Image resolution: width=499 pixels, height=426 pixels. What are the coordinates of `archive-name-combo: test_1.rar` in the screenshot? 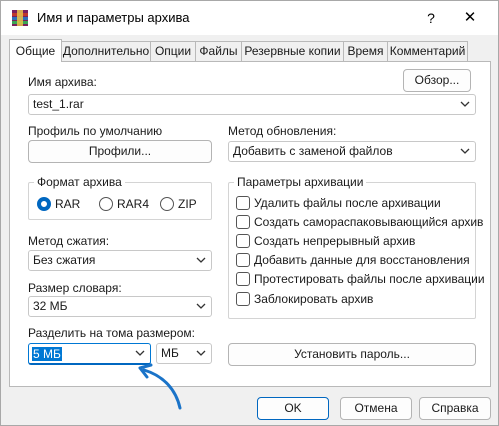 It's located at (252, 104).